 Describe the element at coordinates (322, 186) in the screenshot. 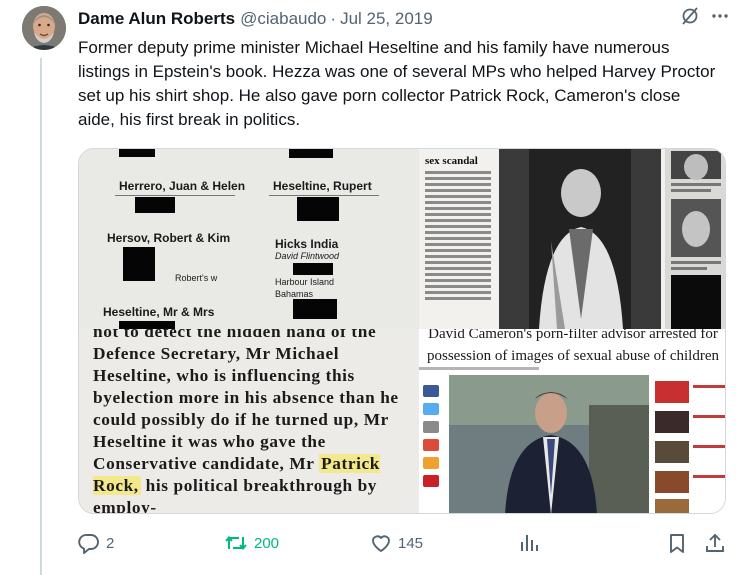

I see `book-entry: Heseltine, Rupert` at that location.